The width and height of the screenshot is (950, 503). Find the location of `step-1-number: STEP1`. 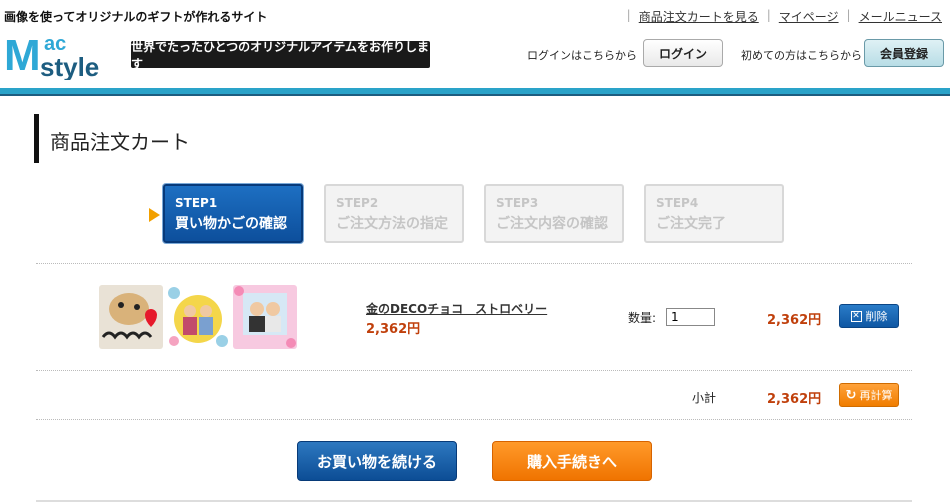

step-1-number: STEP1 is located at coordinates (196, 203).